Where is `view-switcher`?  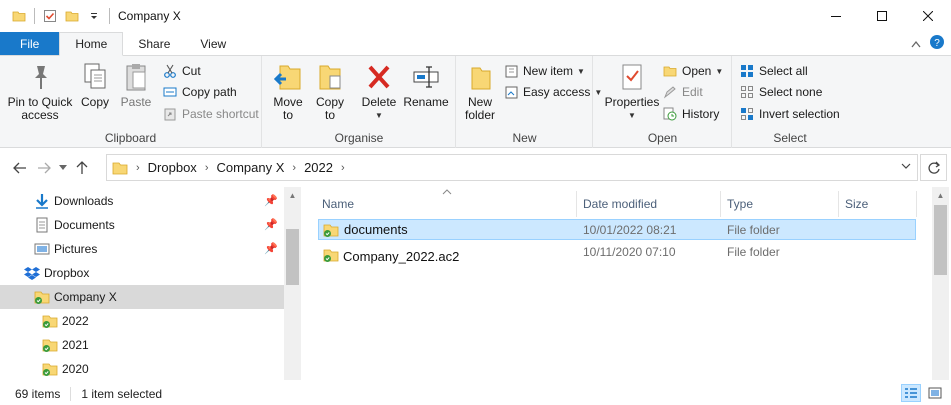
view-switcher is located at coordinates (923, 393).